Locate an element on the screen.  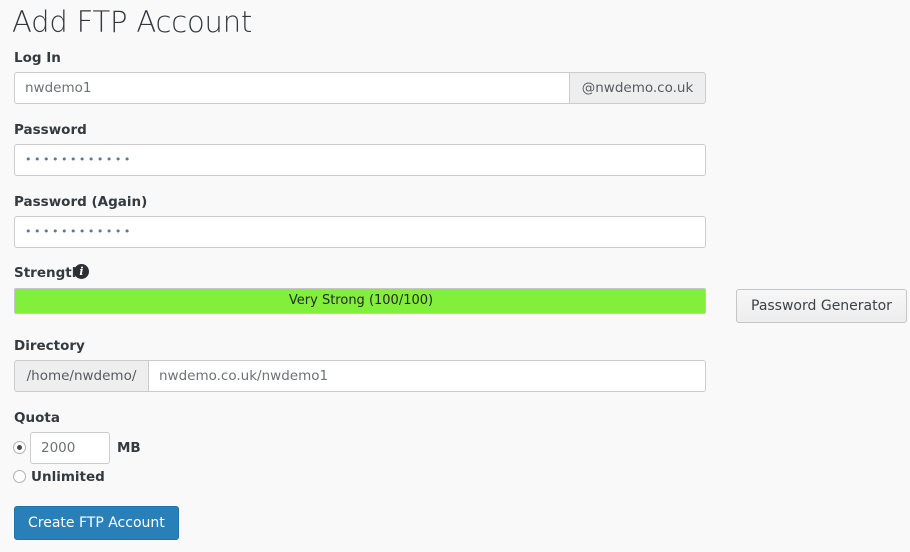
login-domain-addon: @nwdemo.co.uk is located at coordinates (638, 88).